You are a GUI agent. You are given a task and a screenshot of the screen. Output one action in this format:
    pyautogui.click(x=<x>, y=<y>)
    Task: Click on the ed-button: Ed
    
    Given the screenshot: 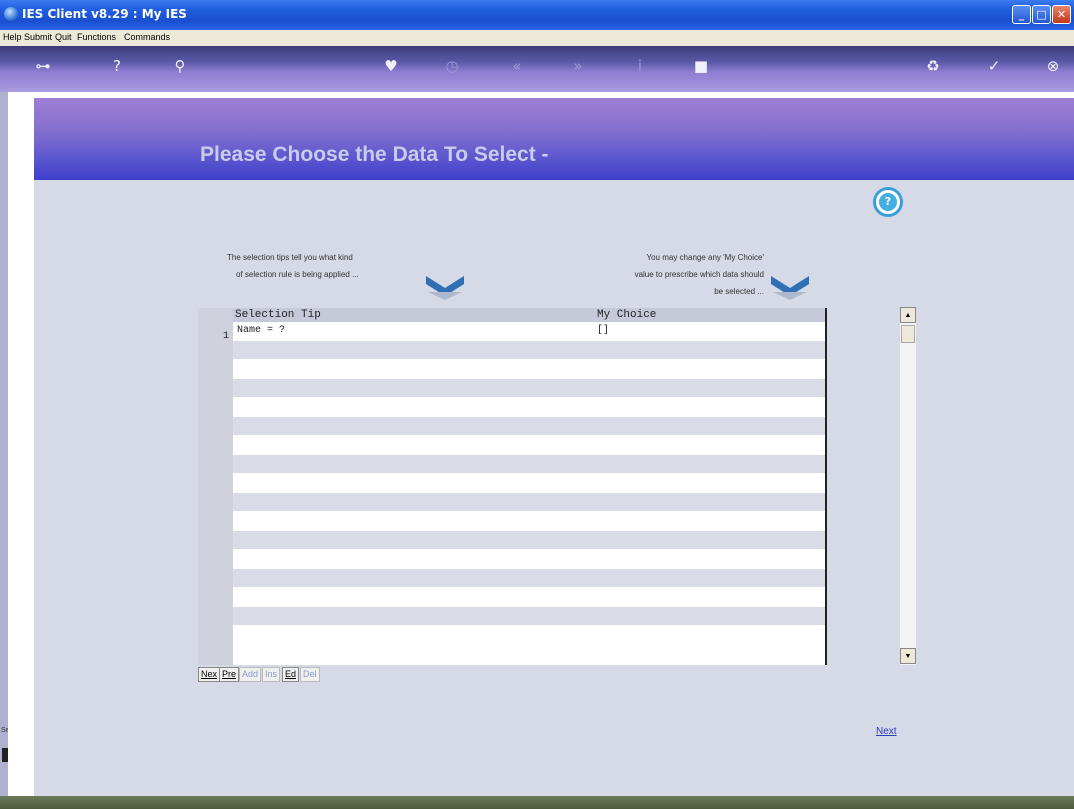 What is the action you would take?
    pyautogui.click(x=291, y=674)
    